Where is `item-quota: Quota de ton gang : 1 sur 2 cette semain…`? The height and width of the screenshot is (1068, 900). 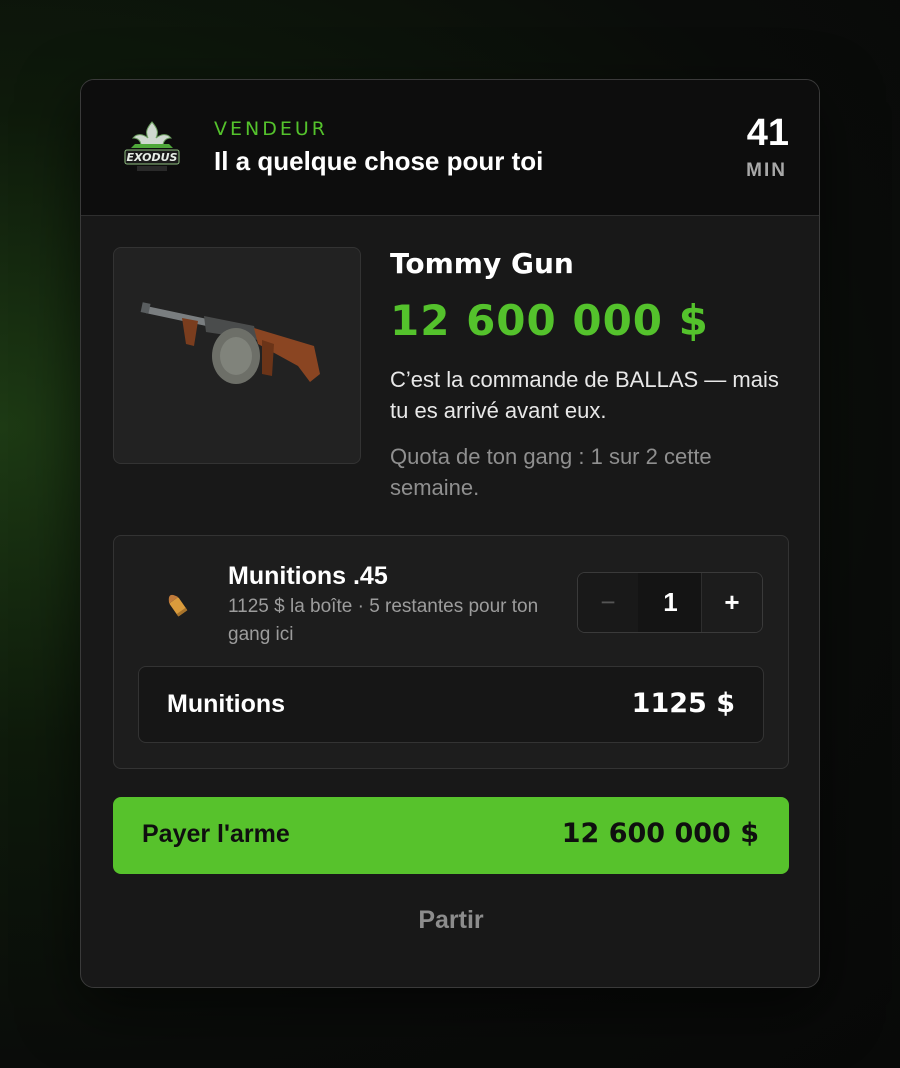
item-quota: Quota de ton gang : 1 sur 2 cette semain… is located at coordinates (551, 472).